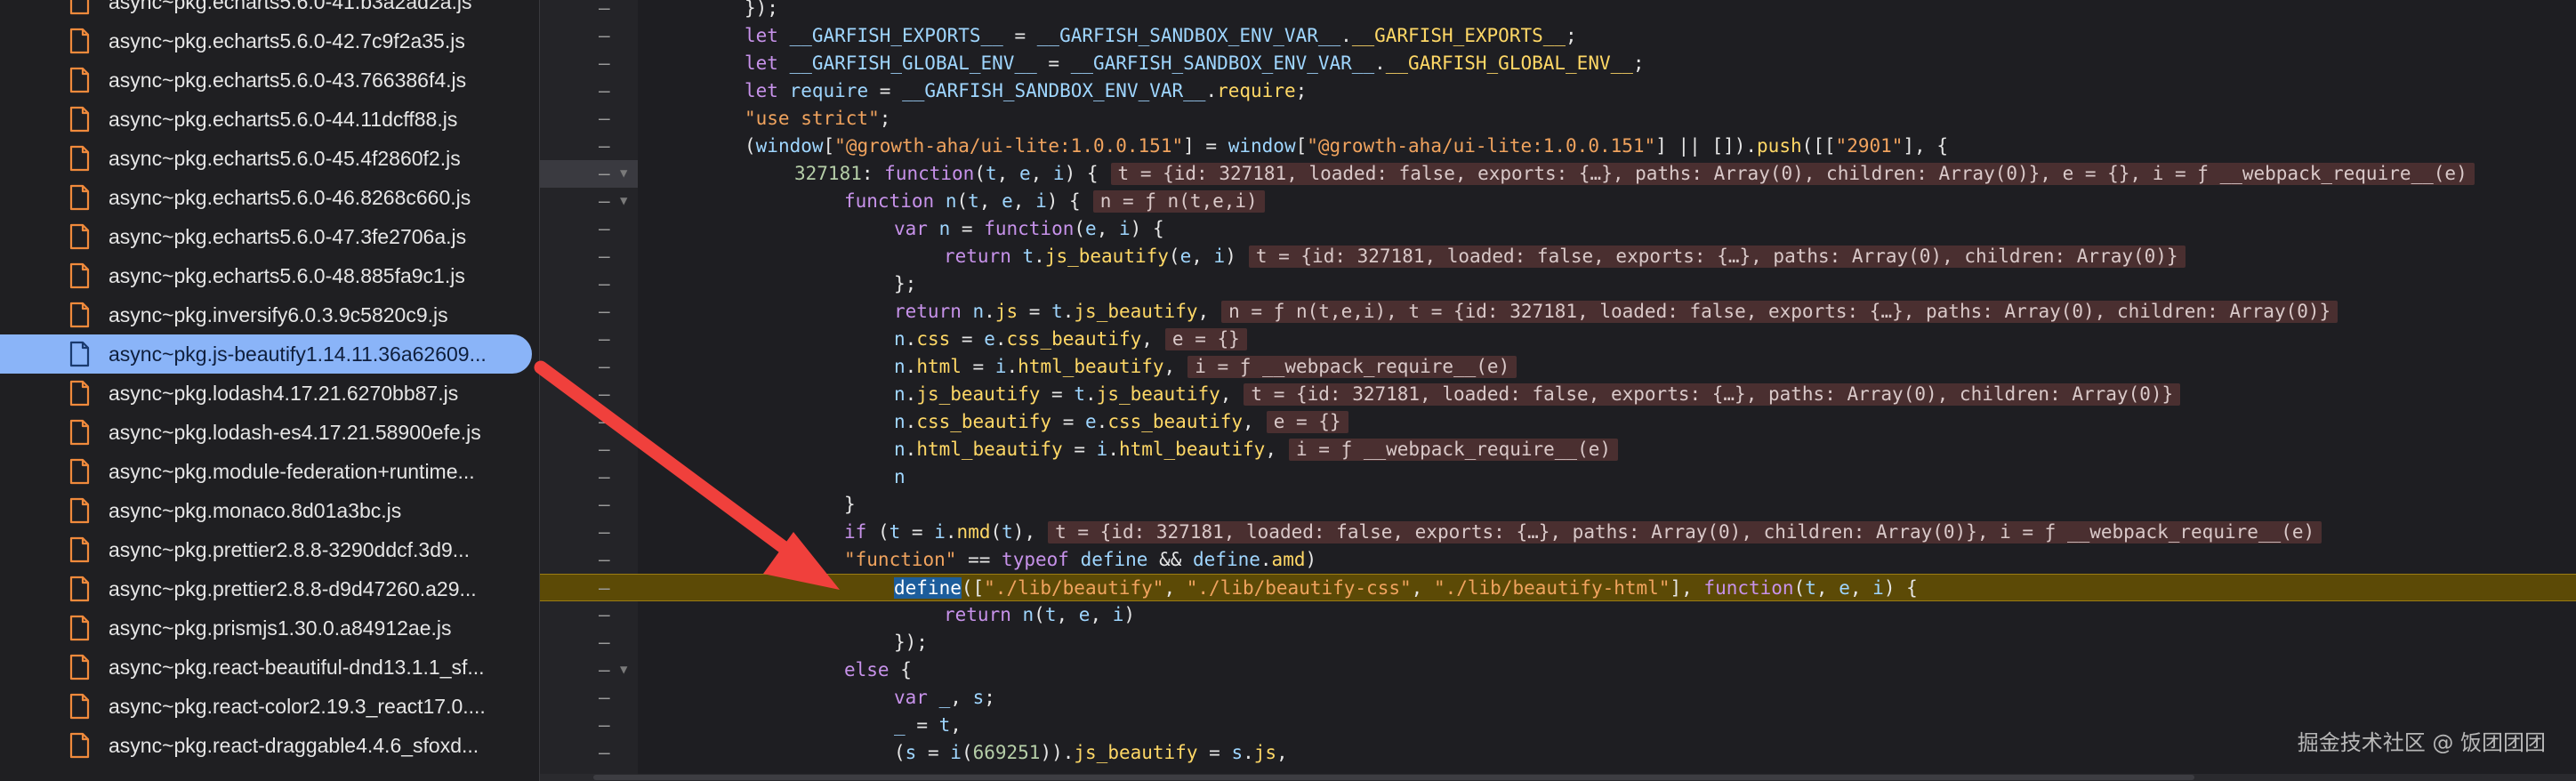 The height and width of the screenshot is (781, 2576). Describe the element at coordinates (269, 119) in the screenshot. I see `file-item: async~pkg.echarts5.6.0-44.11dcff88.js` at that location.